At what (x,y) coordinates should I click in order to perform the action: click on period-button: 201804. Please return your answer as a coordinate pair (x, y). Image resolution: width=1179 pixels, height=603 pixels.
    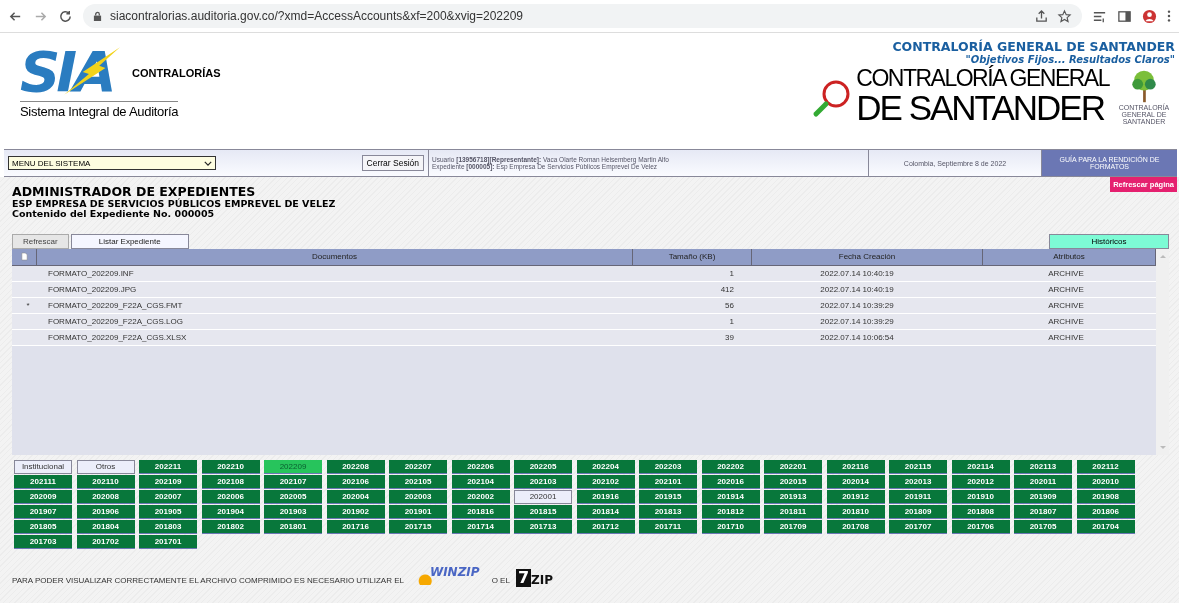
    Looking at the image, I should click on (105, 526).